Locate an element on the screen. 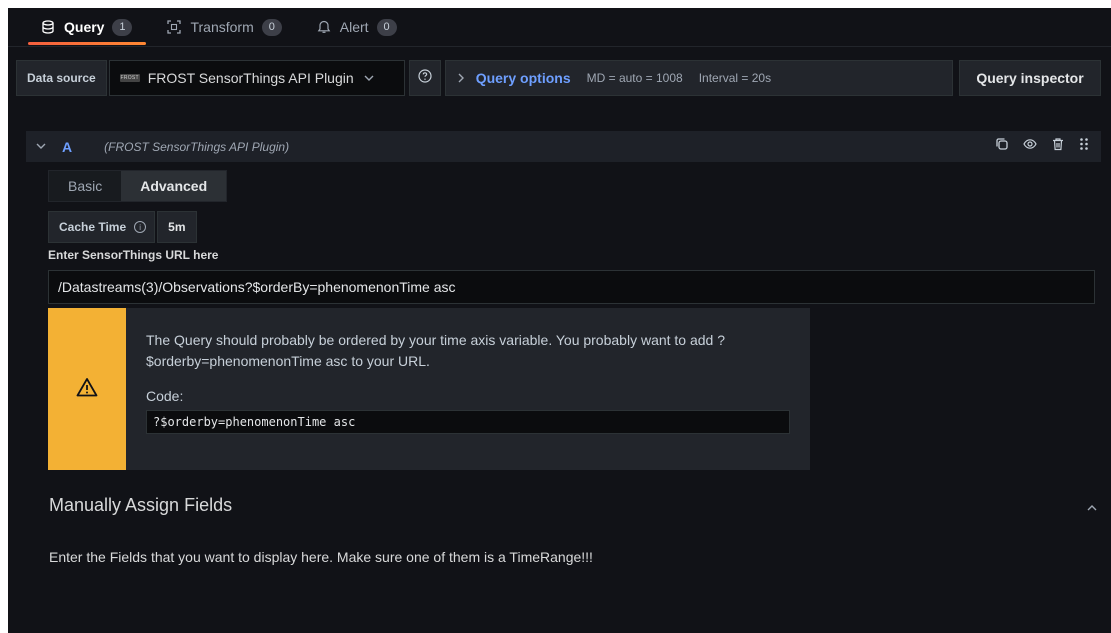 Image resolution: width=1111 pixels, height=633 pixels. transform-icon is located at coordinates (174, 27).